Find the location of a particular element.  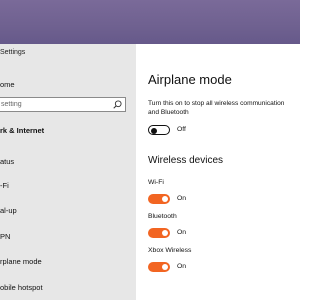

wireless-devices-heading: Wireless devices is located at coordinates (186, 160).